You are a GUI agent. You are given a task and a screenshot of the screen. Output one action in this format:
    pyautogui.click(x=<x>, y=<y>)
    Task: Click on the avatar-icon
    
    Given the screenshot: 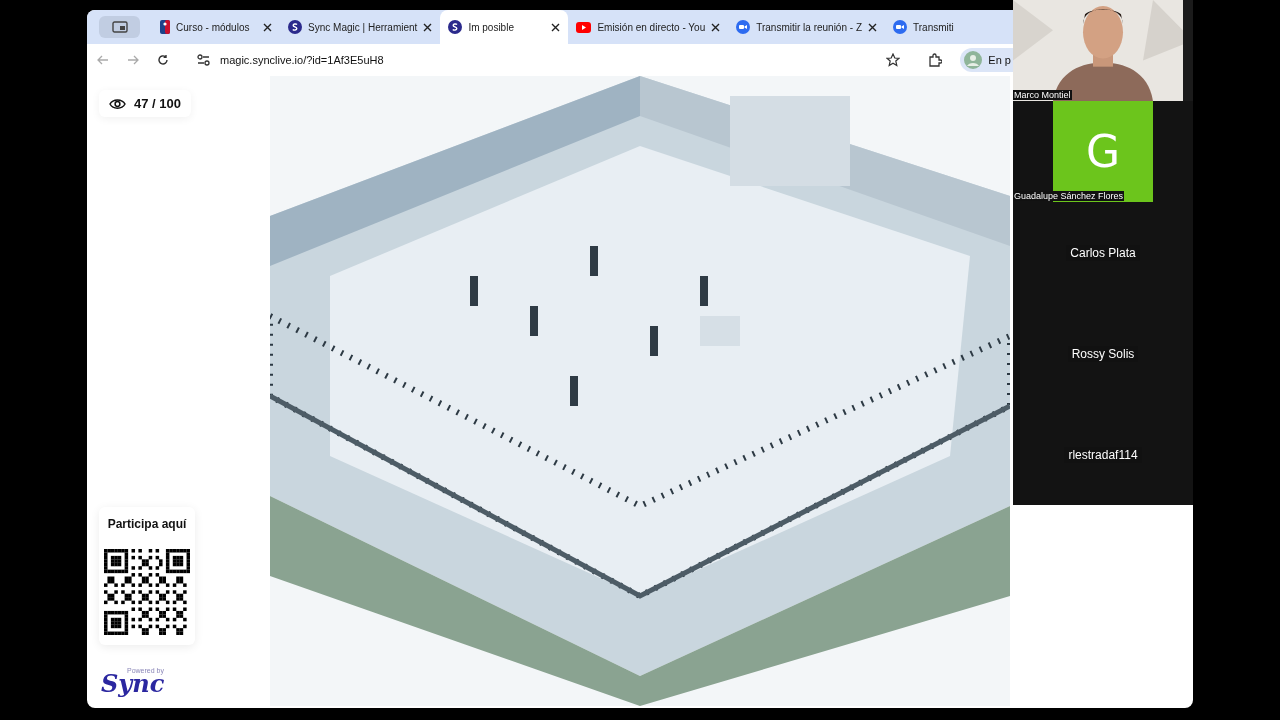 What is the action you would take?
    pyautogui.click(x=973, y=60)
    